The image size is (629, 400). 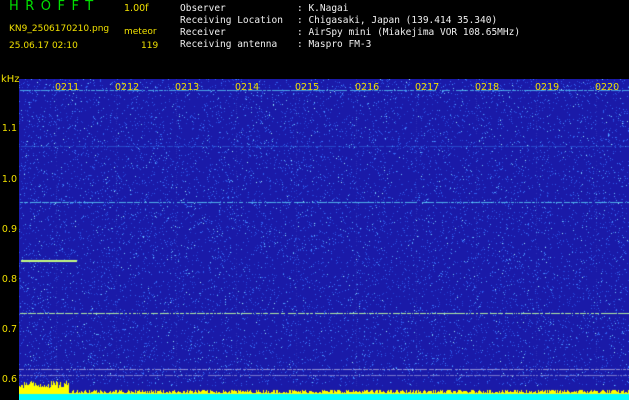 I want to click on x-tick-label: 0216, so click(x=367, y=87).